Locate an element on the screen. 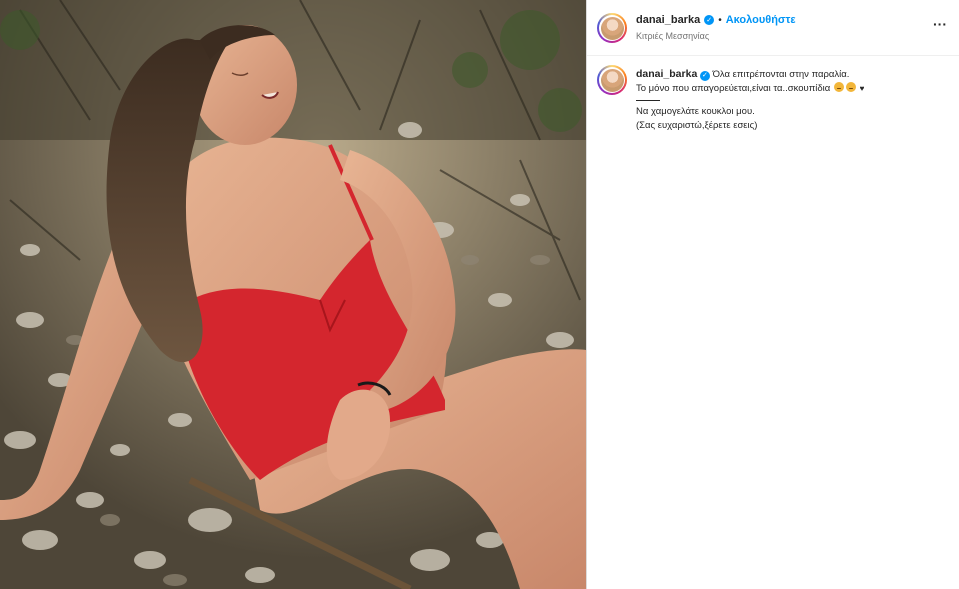 The image size is (959, 589). caption-avatar-inner is located at coordinates (612, 80).